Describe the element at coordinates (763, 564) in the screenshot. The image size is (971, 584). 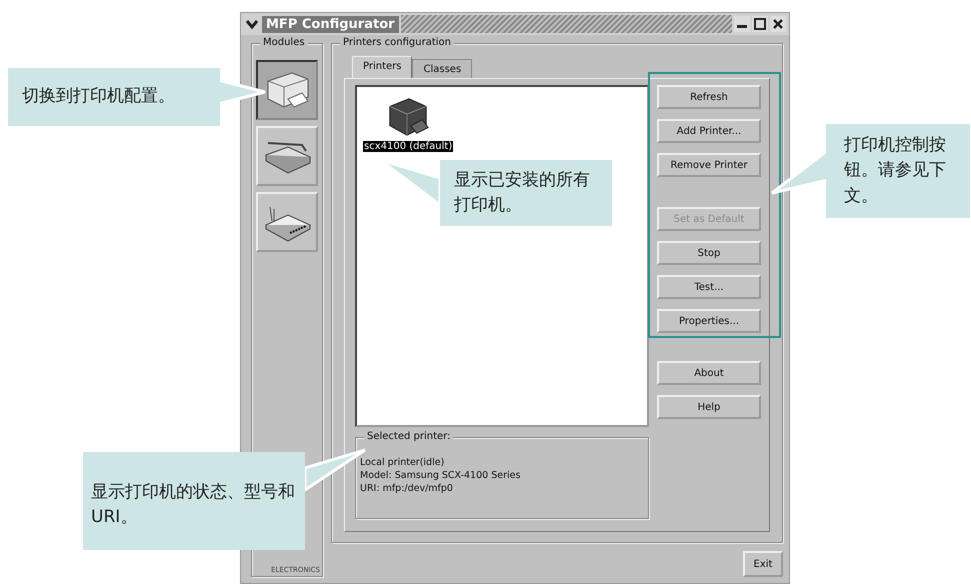
I see `exit-button: Exit` at that location.